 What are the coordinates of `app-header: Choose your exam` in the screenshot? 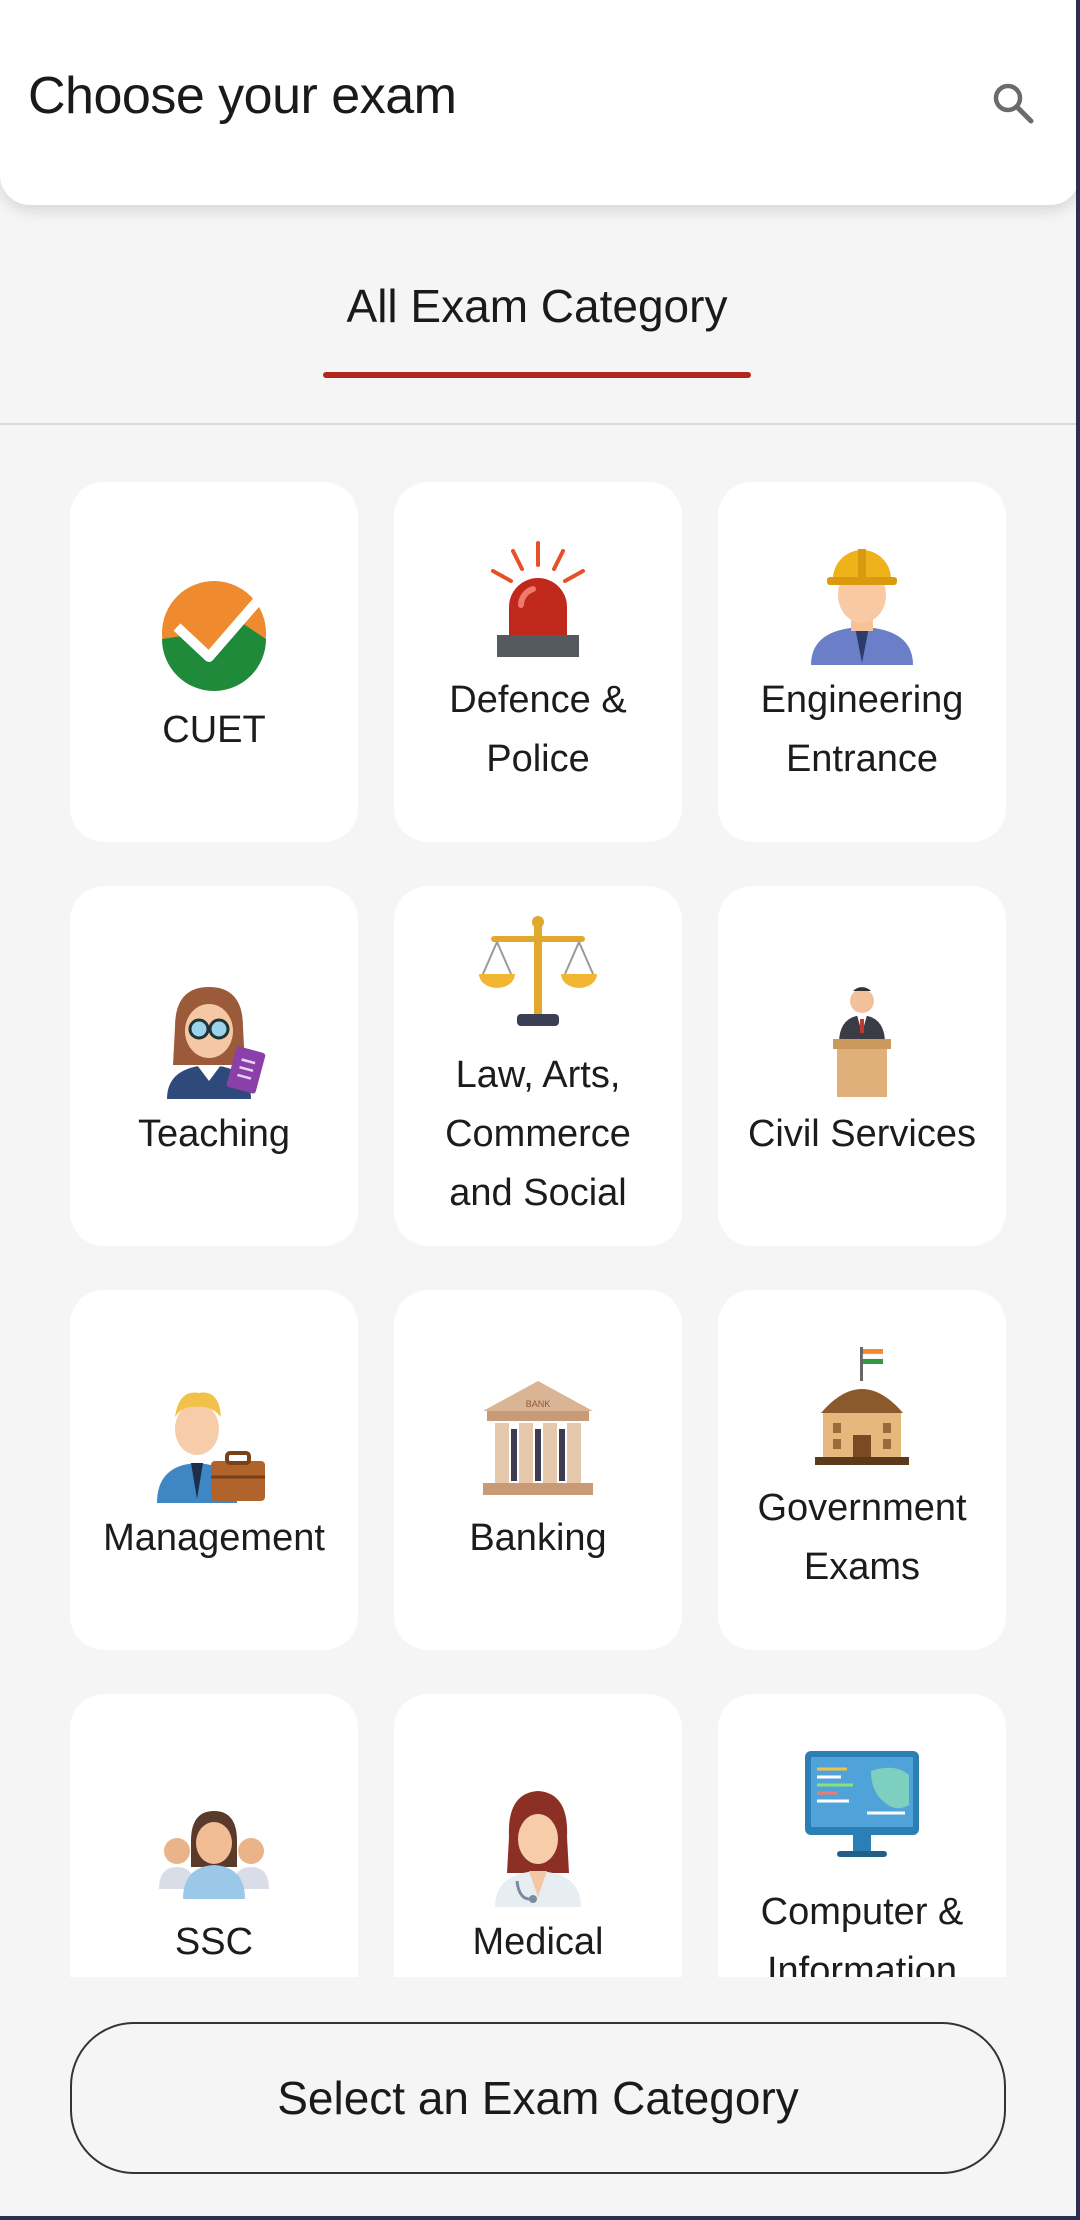 It's located at (540, 102).